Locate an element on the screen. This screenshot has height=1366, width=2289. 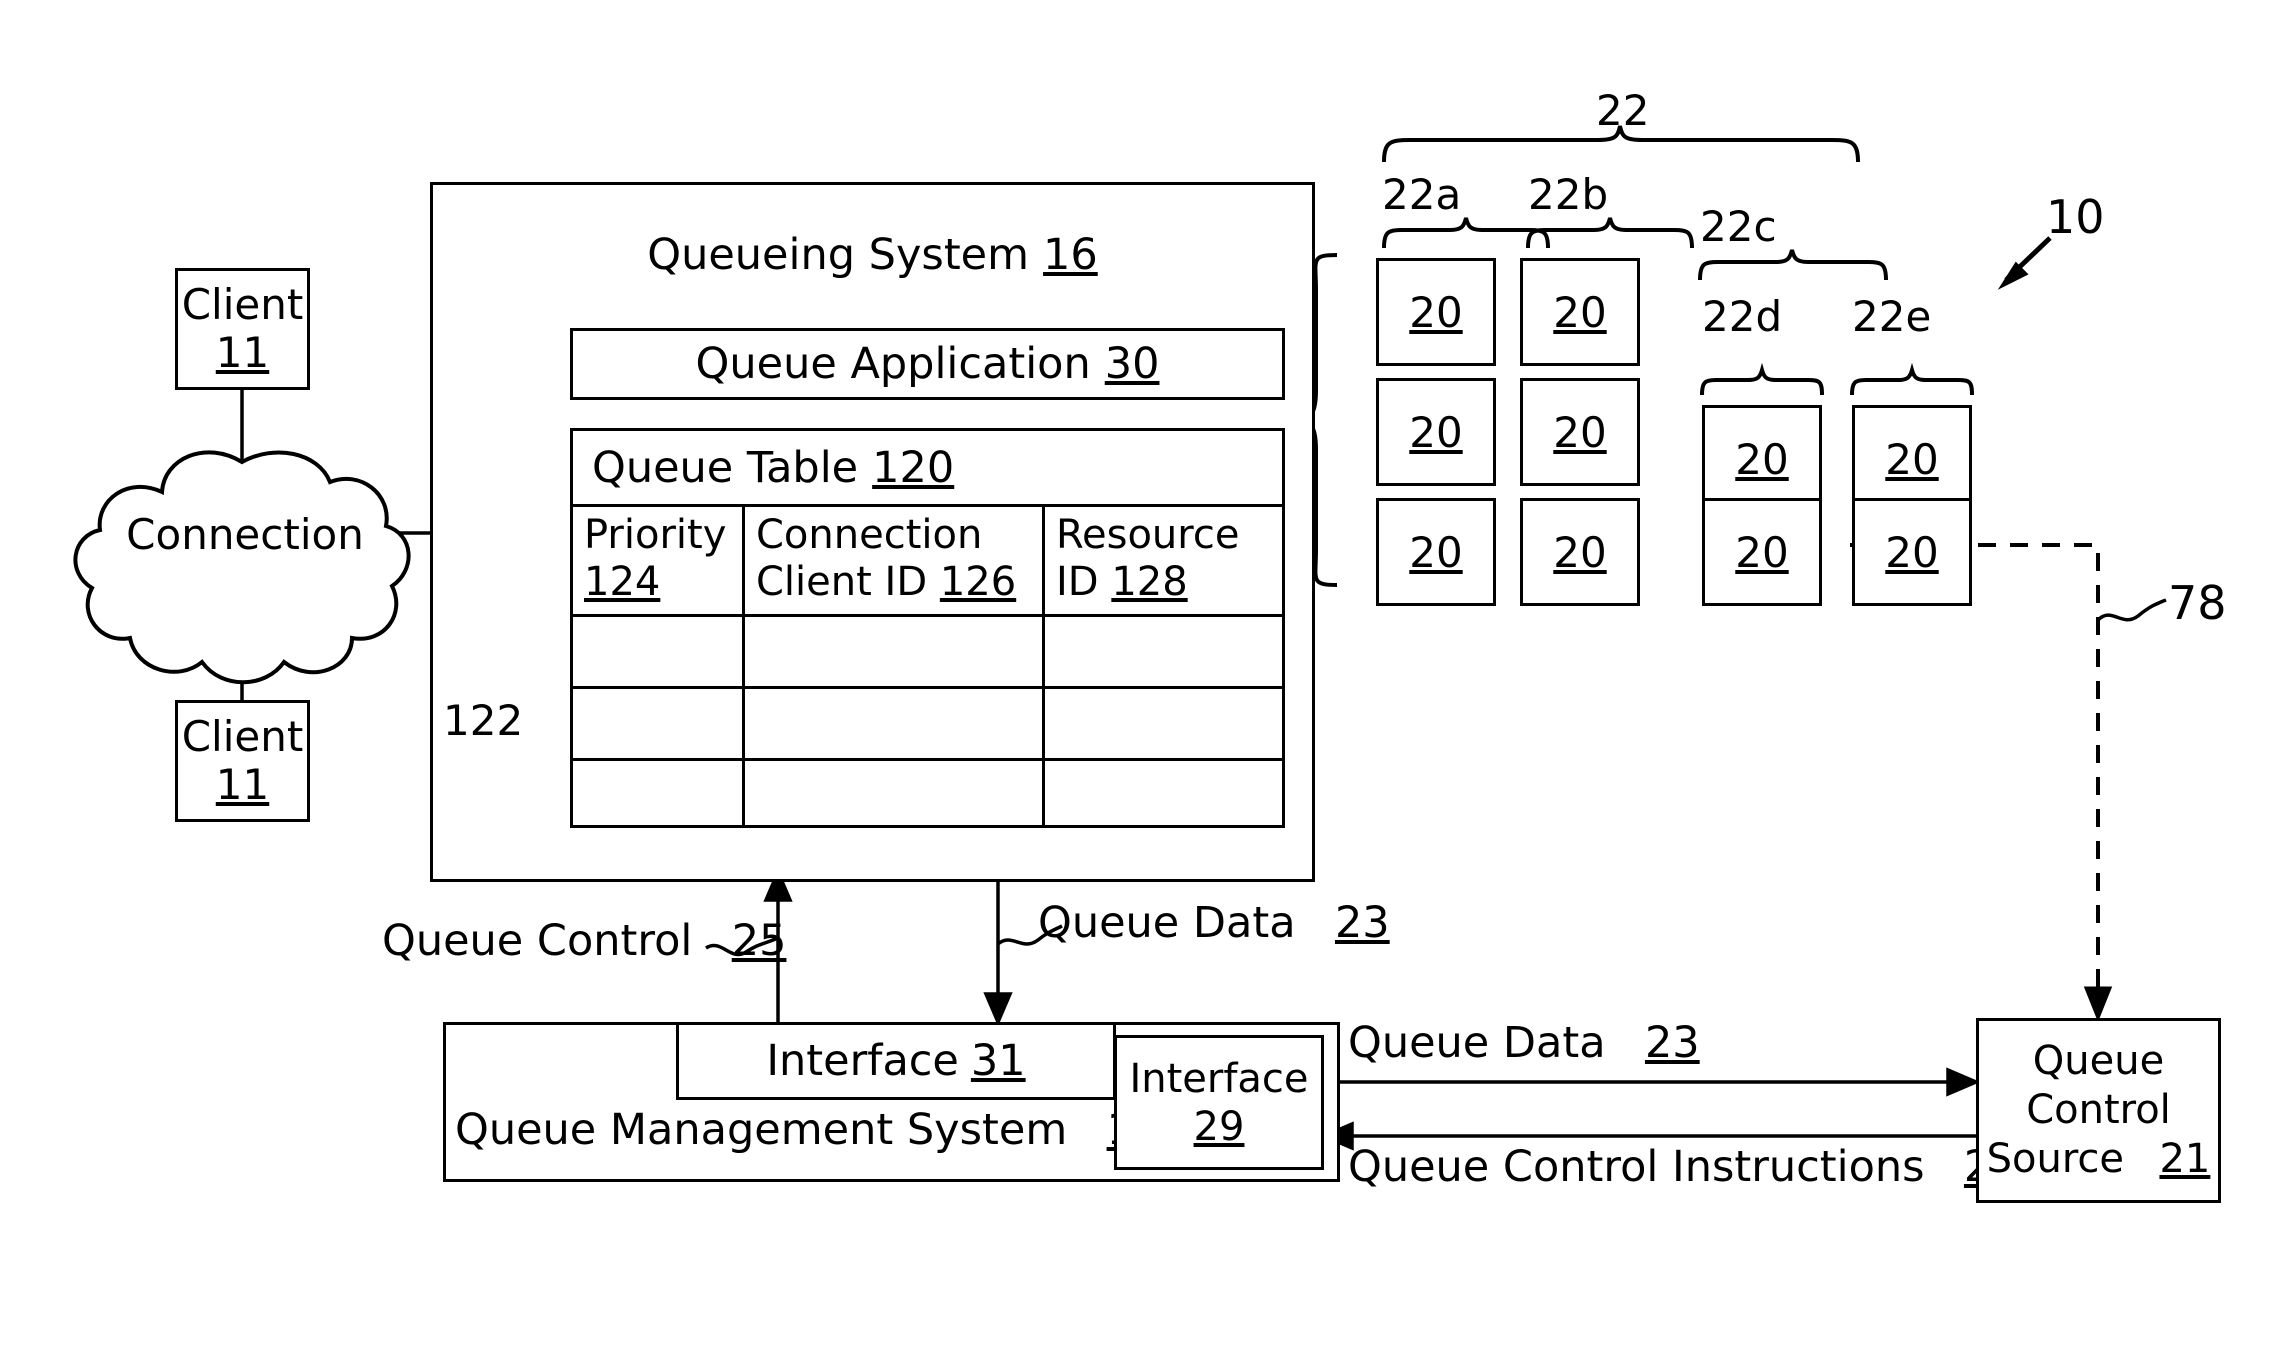
interface-29-label: Interface 29 is located at coordinates (1219, 1102).